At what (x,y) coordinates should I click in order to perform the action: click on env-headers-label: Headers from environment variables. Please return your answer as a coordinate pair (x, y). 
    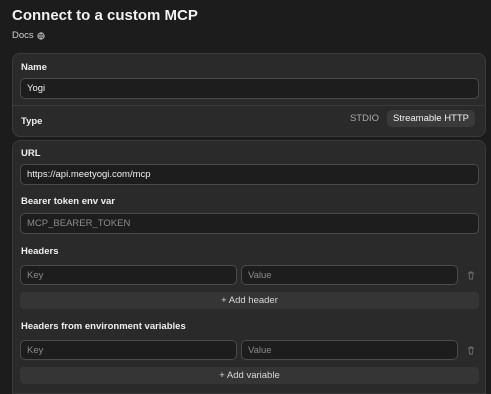
    Looking at the image, I should click on (103, 326).